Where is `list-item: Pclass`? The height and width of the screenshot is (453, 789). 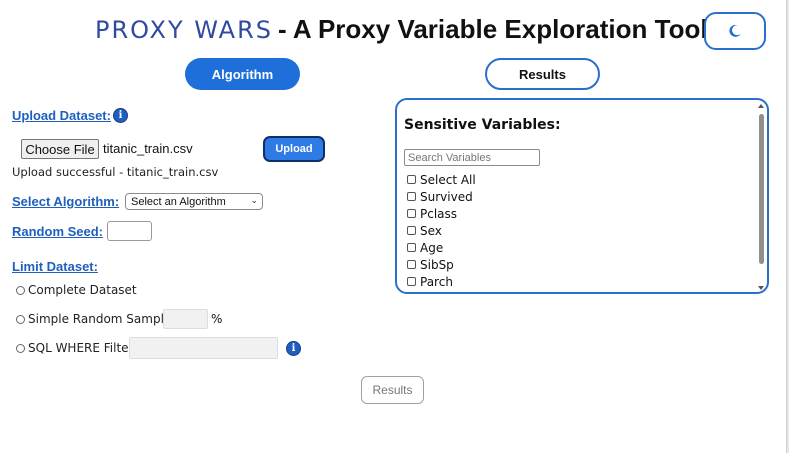
list-item: Pclass is located at coordinates (441, 213).